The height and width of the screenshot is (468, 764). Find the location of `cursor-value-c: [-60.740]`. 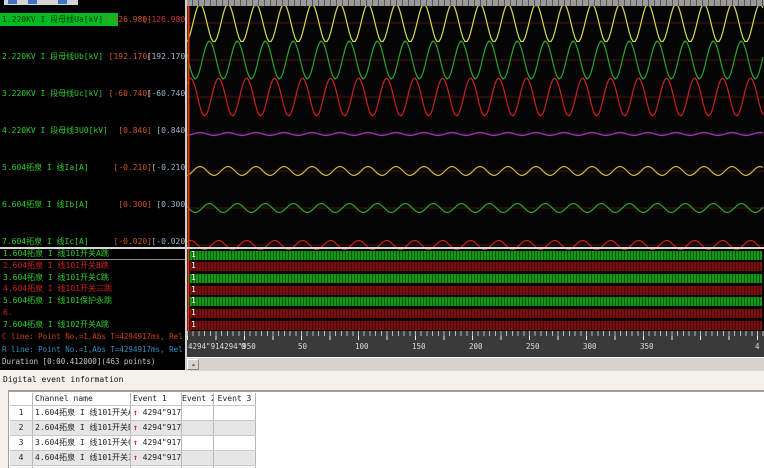

cursor-value-c: [-60.740] is located at coordinates (130, 93).